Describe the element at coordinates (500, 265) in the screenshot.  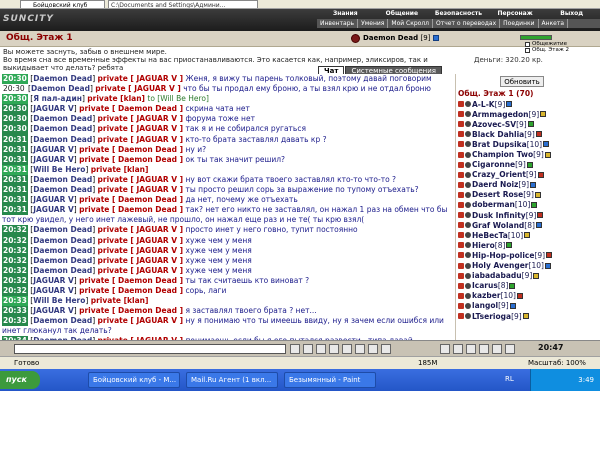
I see `player-list-name: Holy Avenger` at that location.